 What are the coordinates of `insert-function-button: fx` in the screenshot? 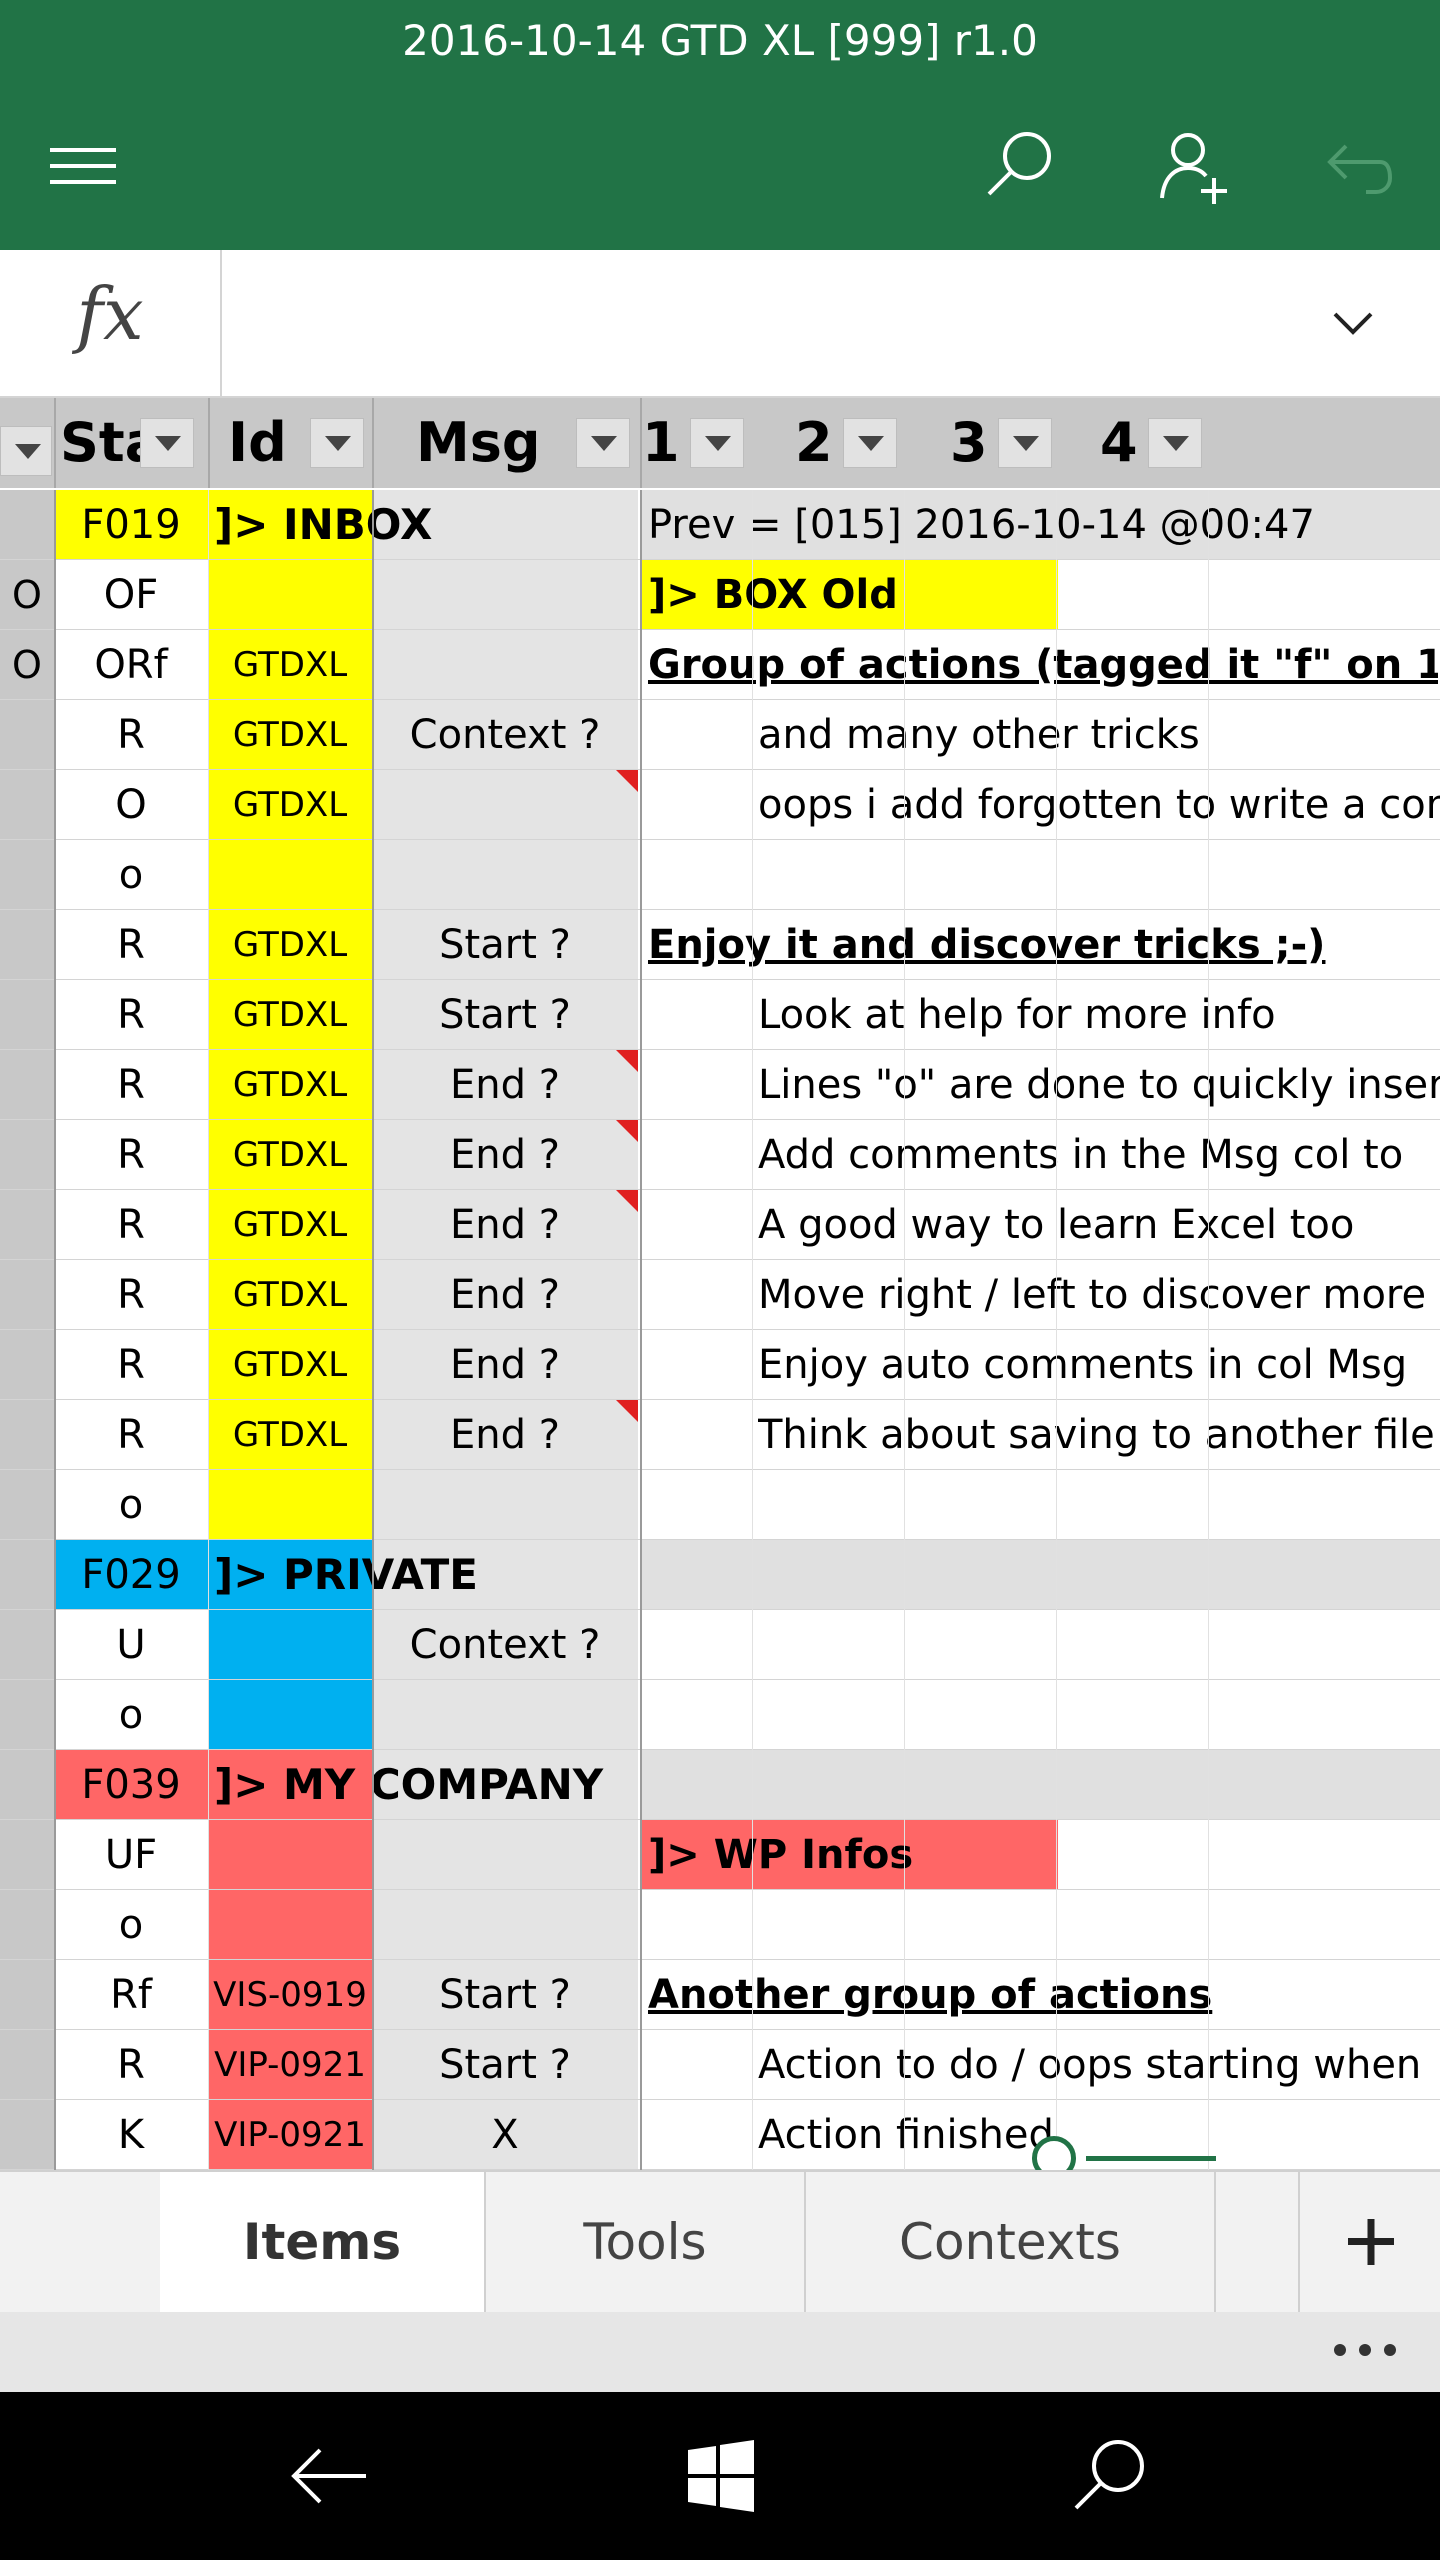 It's located at (111, 323).